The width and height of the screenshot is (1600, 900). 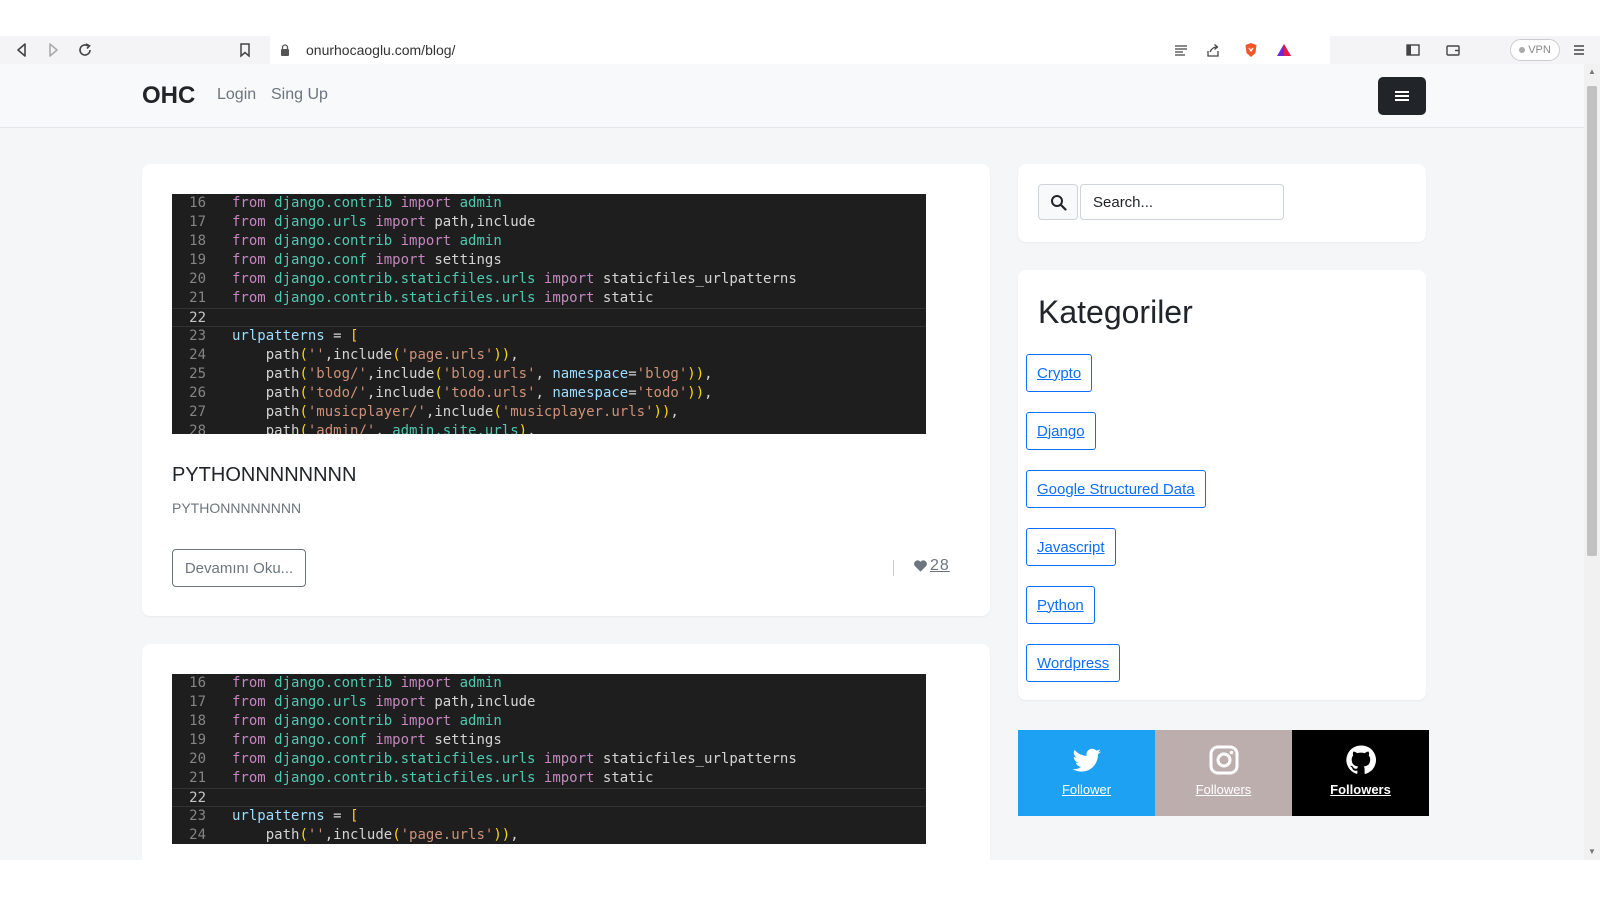 I want to click on line-number: 24, so click(x=197, y=835).